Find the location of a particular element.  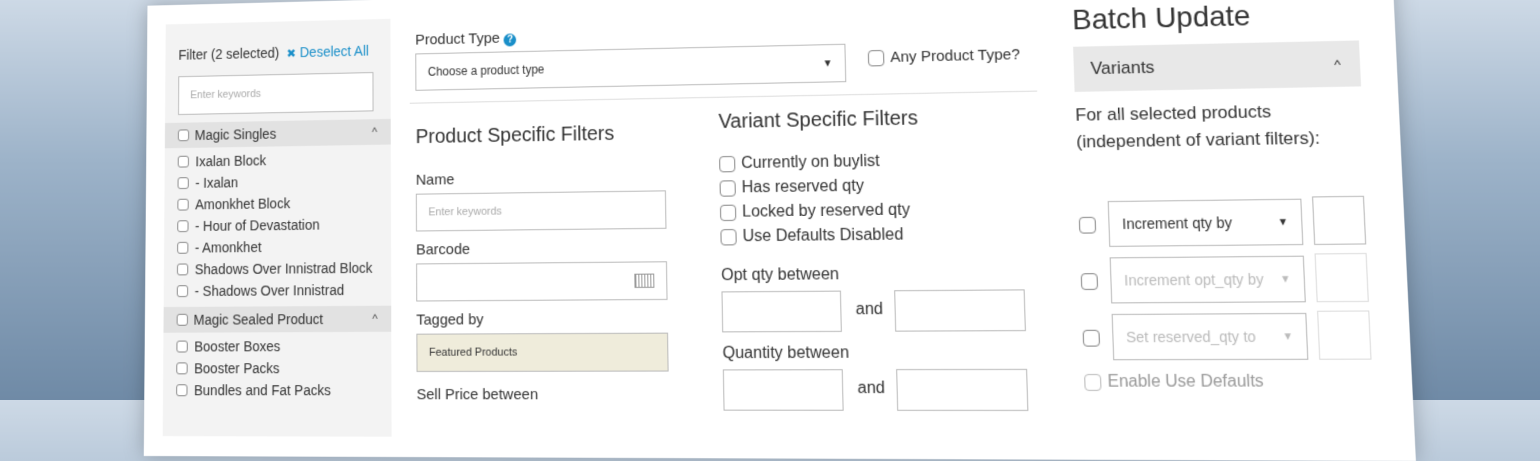

increment-opt-qty-select: Increment opt_qty by ▼ is located at coordinates (1207, 279).